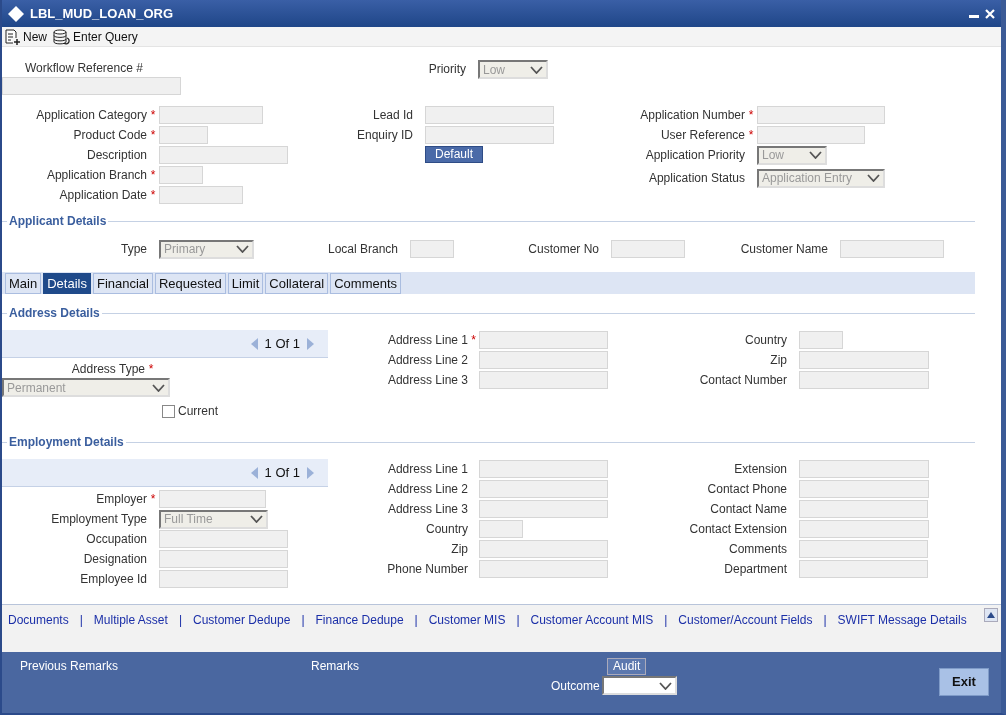 This screenshot has width=1006, height=715. What do you see at coordinates (639, 685) in the screenshot?
I see `dropdown` at bounding box center [639, 685].